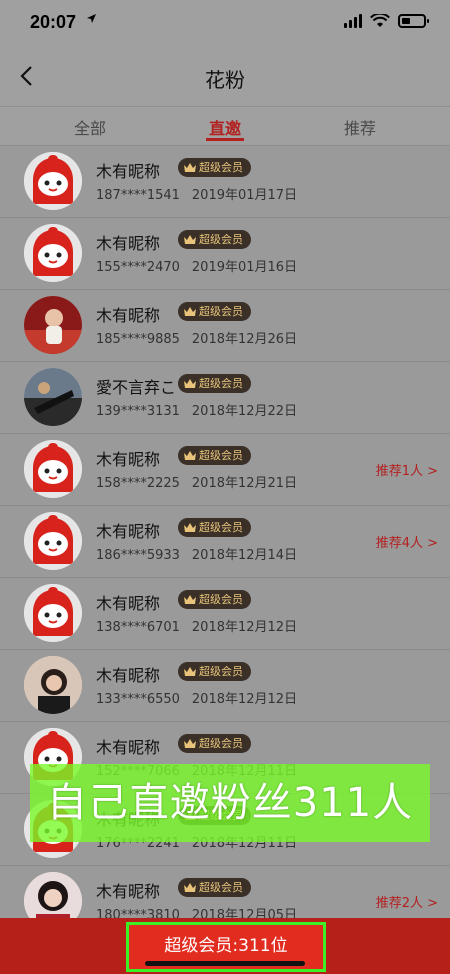  I want to click on member-phone: 185****9885, so click(138, 339).